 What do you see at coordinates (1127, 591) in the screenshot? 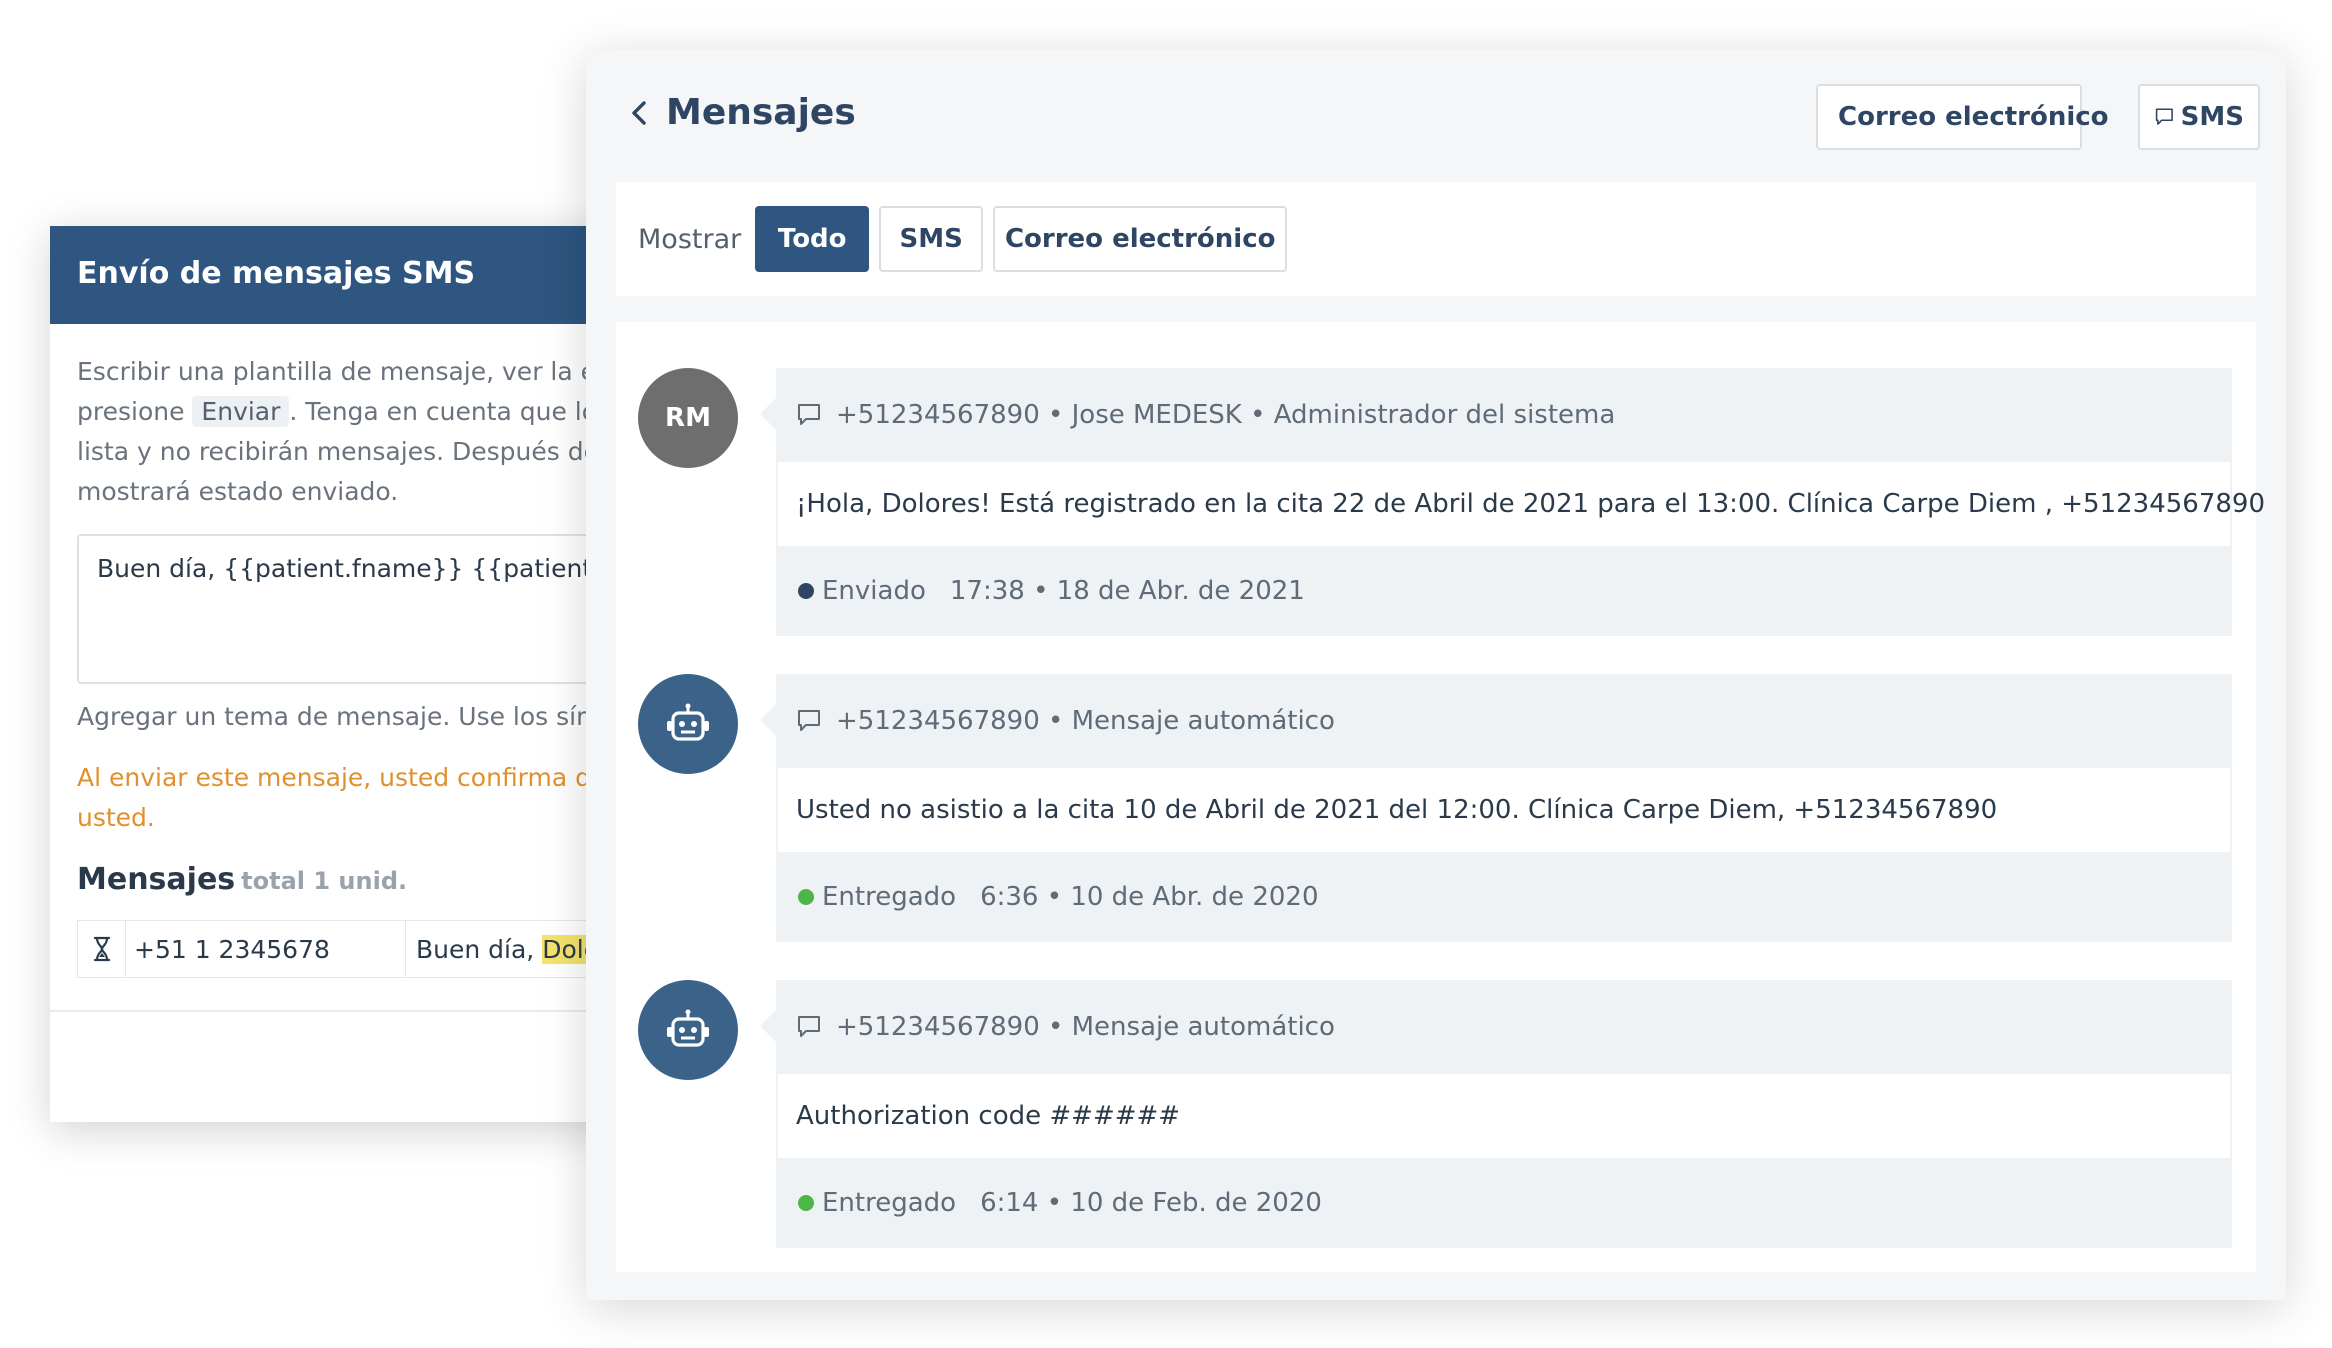
I see `message-time: 17:38 • 18 de Abr. de 2021` at bounding box center [1127, 591].